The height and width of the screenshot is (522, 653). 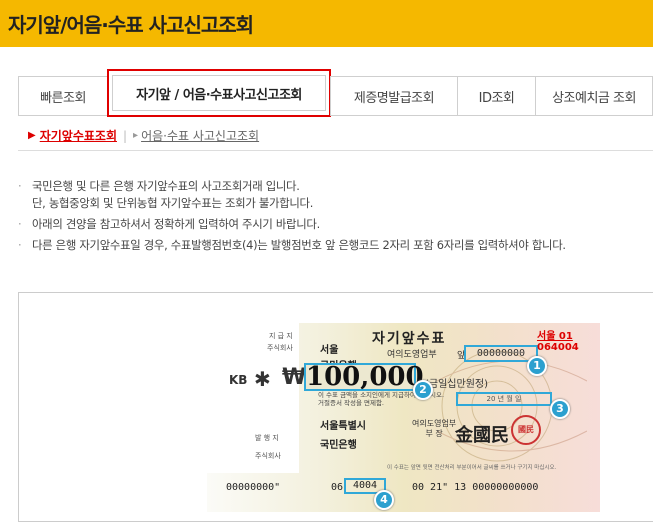 I want to click on date-box: 20 년 월 일, so click(x=504, y=399).